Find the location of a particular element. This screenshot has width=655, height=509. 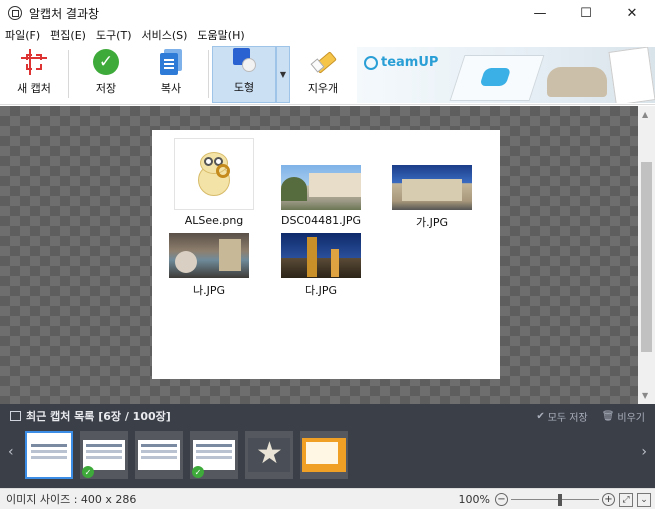

new-capture-button: 새 캡처 is located at coordinates (34, 74).